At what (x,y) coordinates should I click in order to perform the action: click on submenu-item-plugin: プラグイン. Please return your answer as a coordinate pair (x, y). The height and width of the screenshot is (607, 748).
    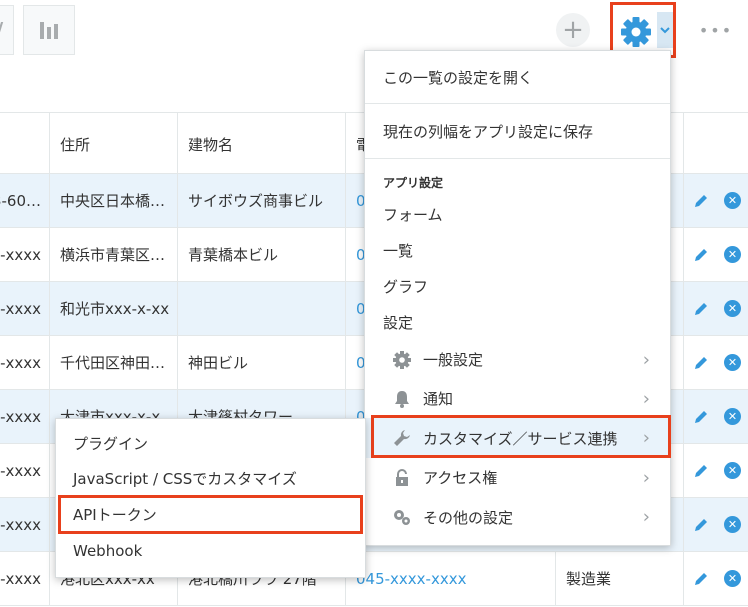
    Looking at the image, I should click on (210, 443).